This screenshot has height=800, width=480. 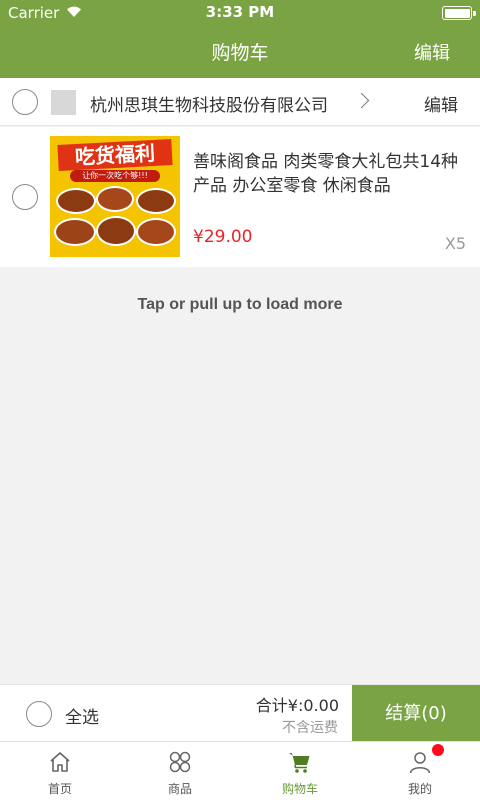 I want to click on load-more-hint: Tap or pull up to load more, so click(x=240, y=305).